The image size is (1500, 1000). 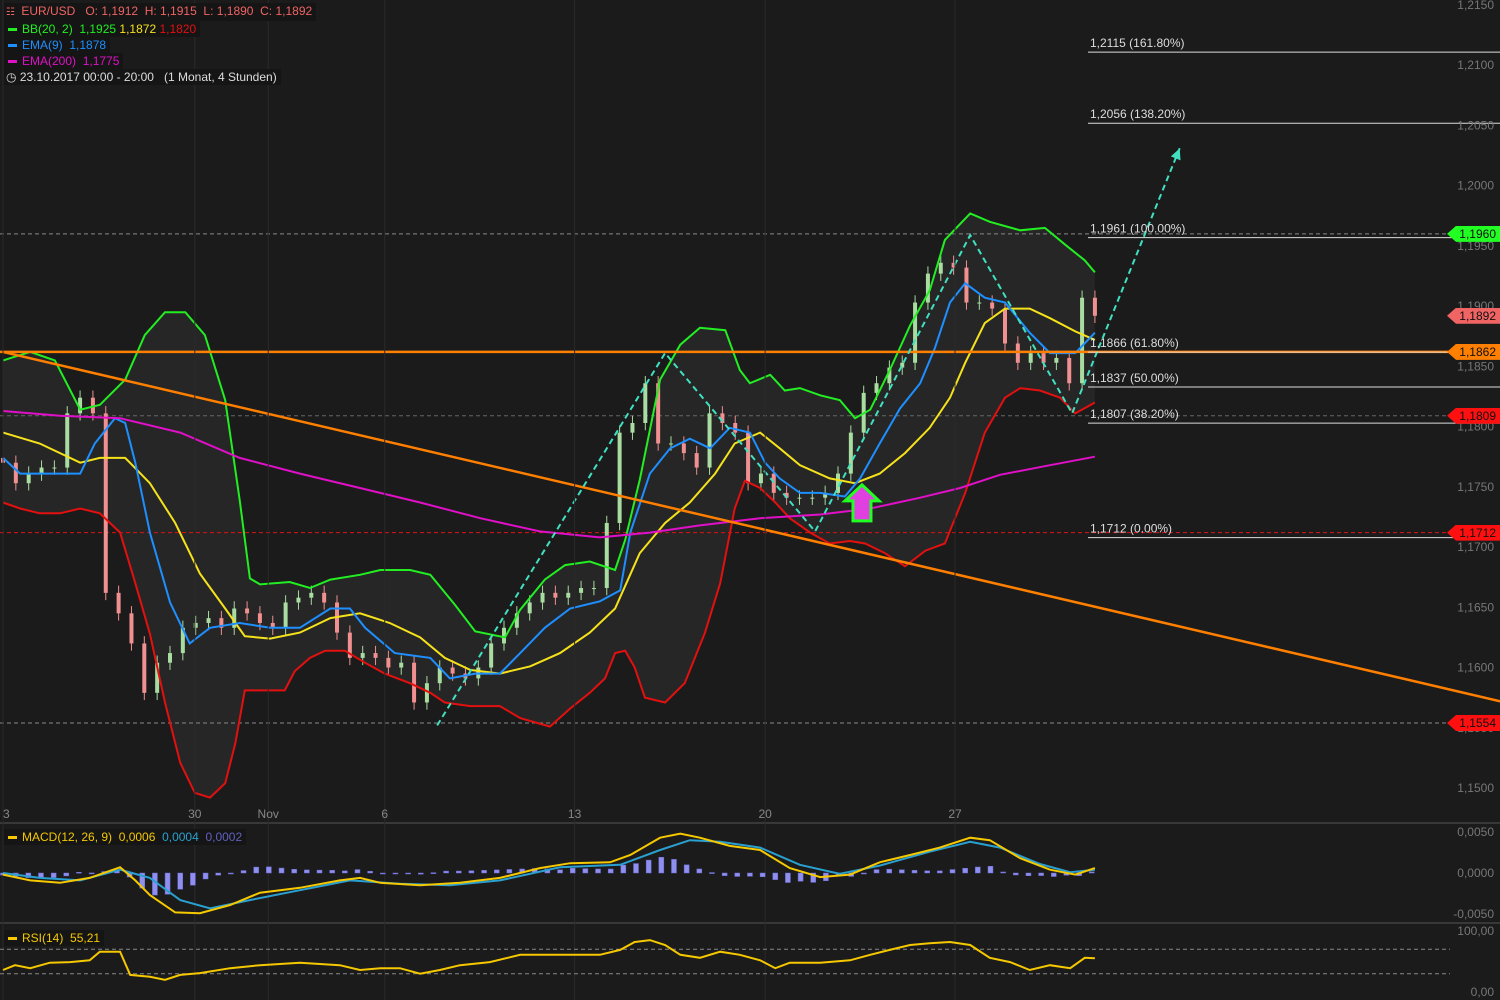 I want to click on price-tick-label: 1,1700, so click(x=1475, y=547).